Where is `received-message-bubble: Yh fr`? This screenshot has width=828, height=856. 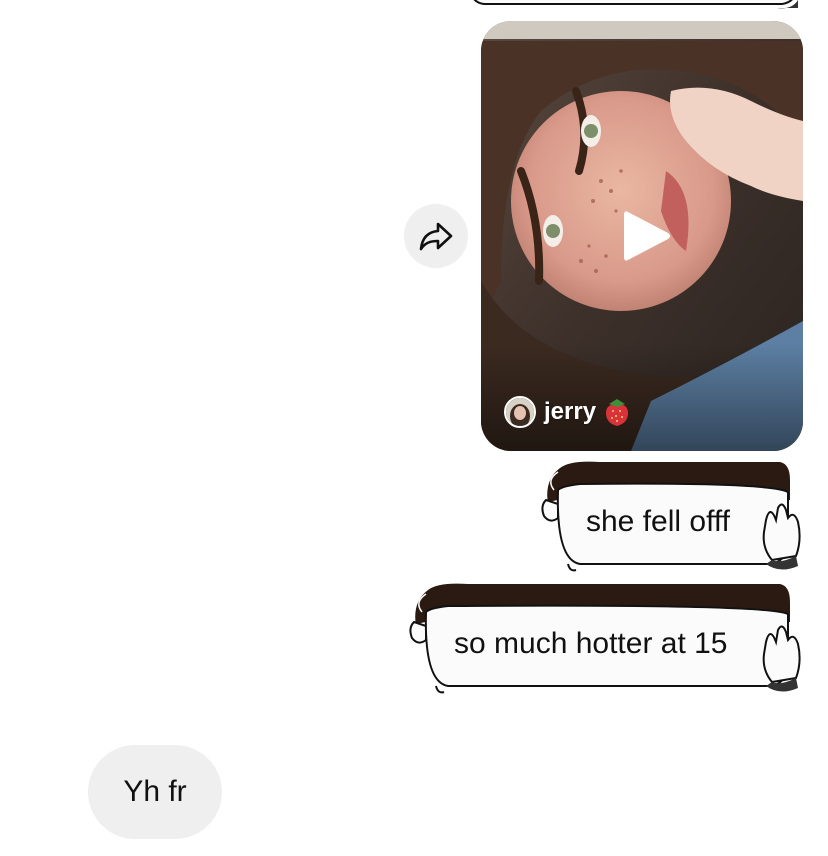
received-message-bubble: Yh fr is located at coordinates (155, 792).